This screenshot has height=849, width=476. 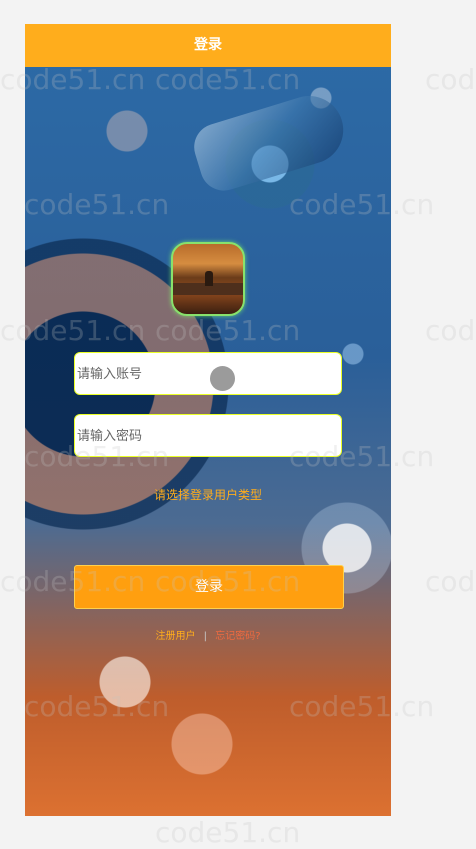 I want to click on password-input, so click(x=208, y=435).